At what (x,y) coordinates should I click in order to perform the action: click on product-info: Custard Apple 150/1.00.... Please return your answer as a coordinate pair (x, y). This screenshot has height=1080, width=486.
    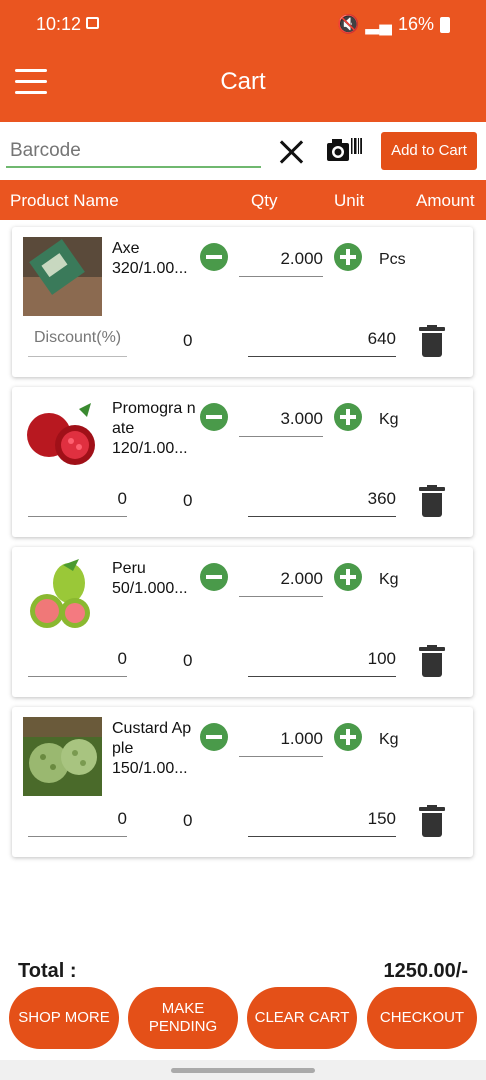
    Looking at the image, I should click on (154, 749).